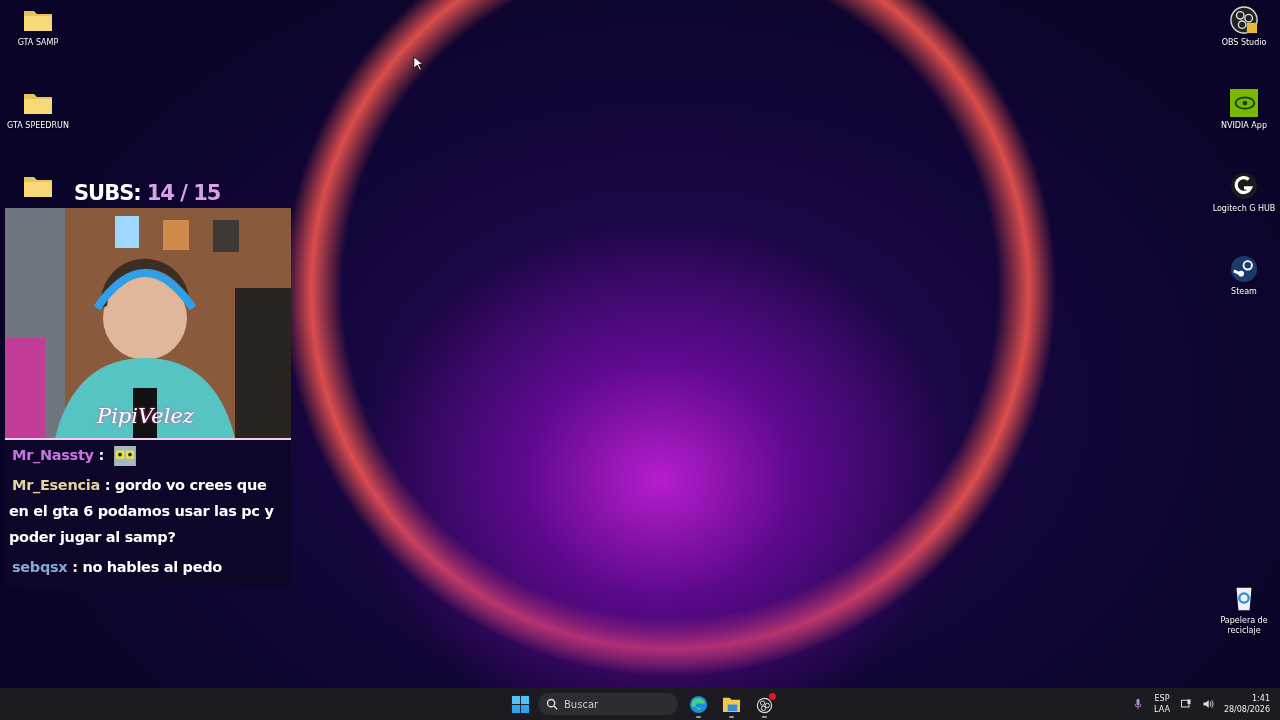 Image resolution: width=1280 pixels, height=720 pixels. What do you see at coordinates (1244, 43) in the screenshot?
I see `icon-label: OBS Studio` at bounding box center [1244, 43].